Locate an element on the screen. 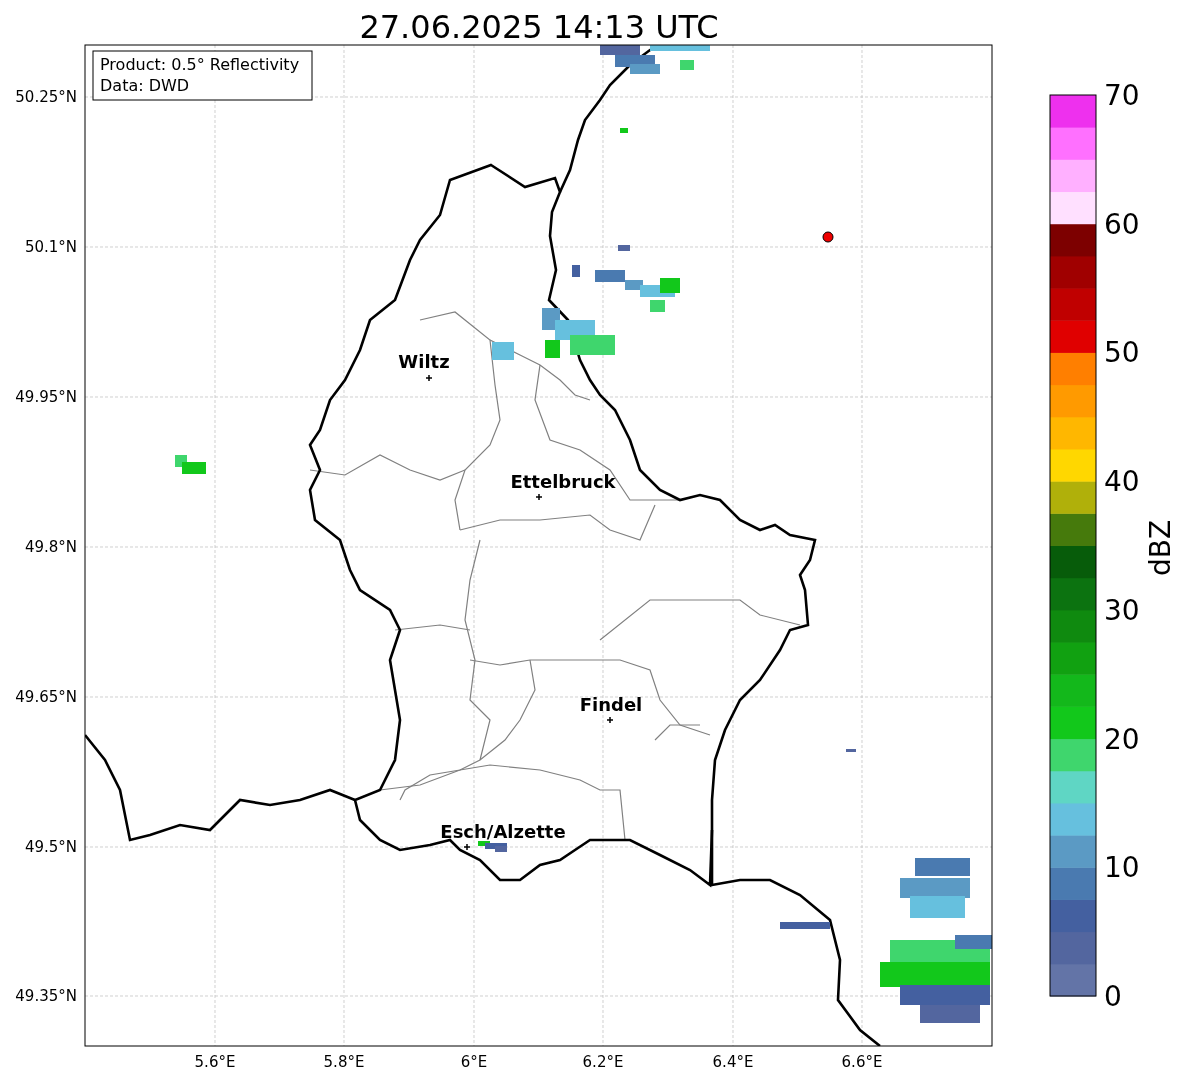 Image resolution: width=1184 pixels, height=1081 pixels. scale-tick-label: 70 is located at coordinates (1122, 95).